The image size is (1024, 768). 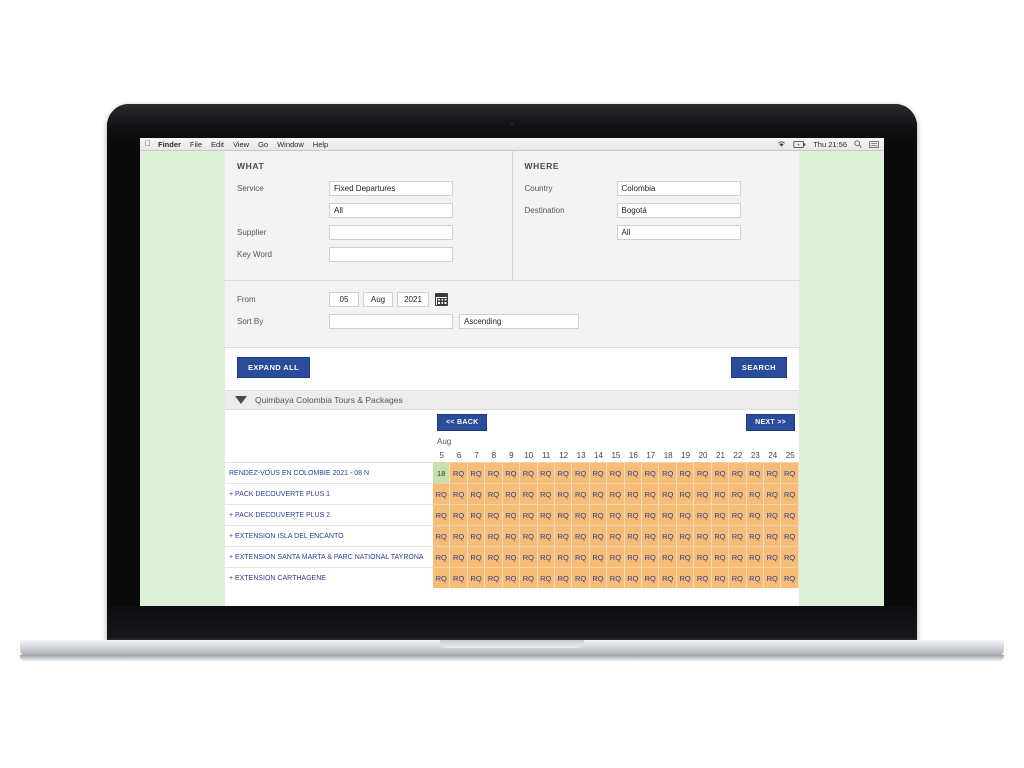 I want to click on wifi-icon, so click(x=781, y=144).